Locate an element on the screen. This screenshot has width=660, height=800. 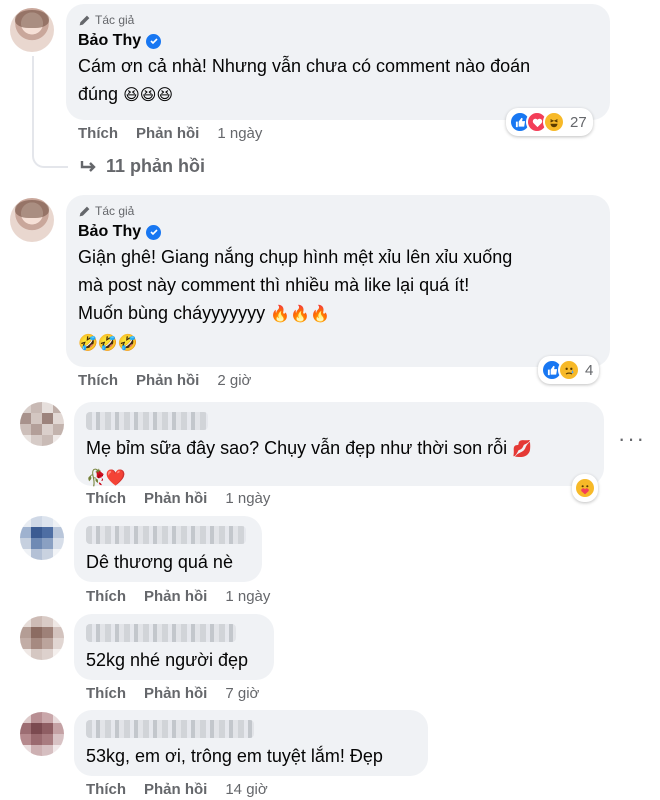
reaction-count: 4 is located at coordinates (589, 370).